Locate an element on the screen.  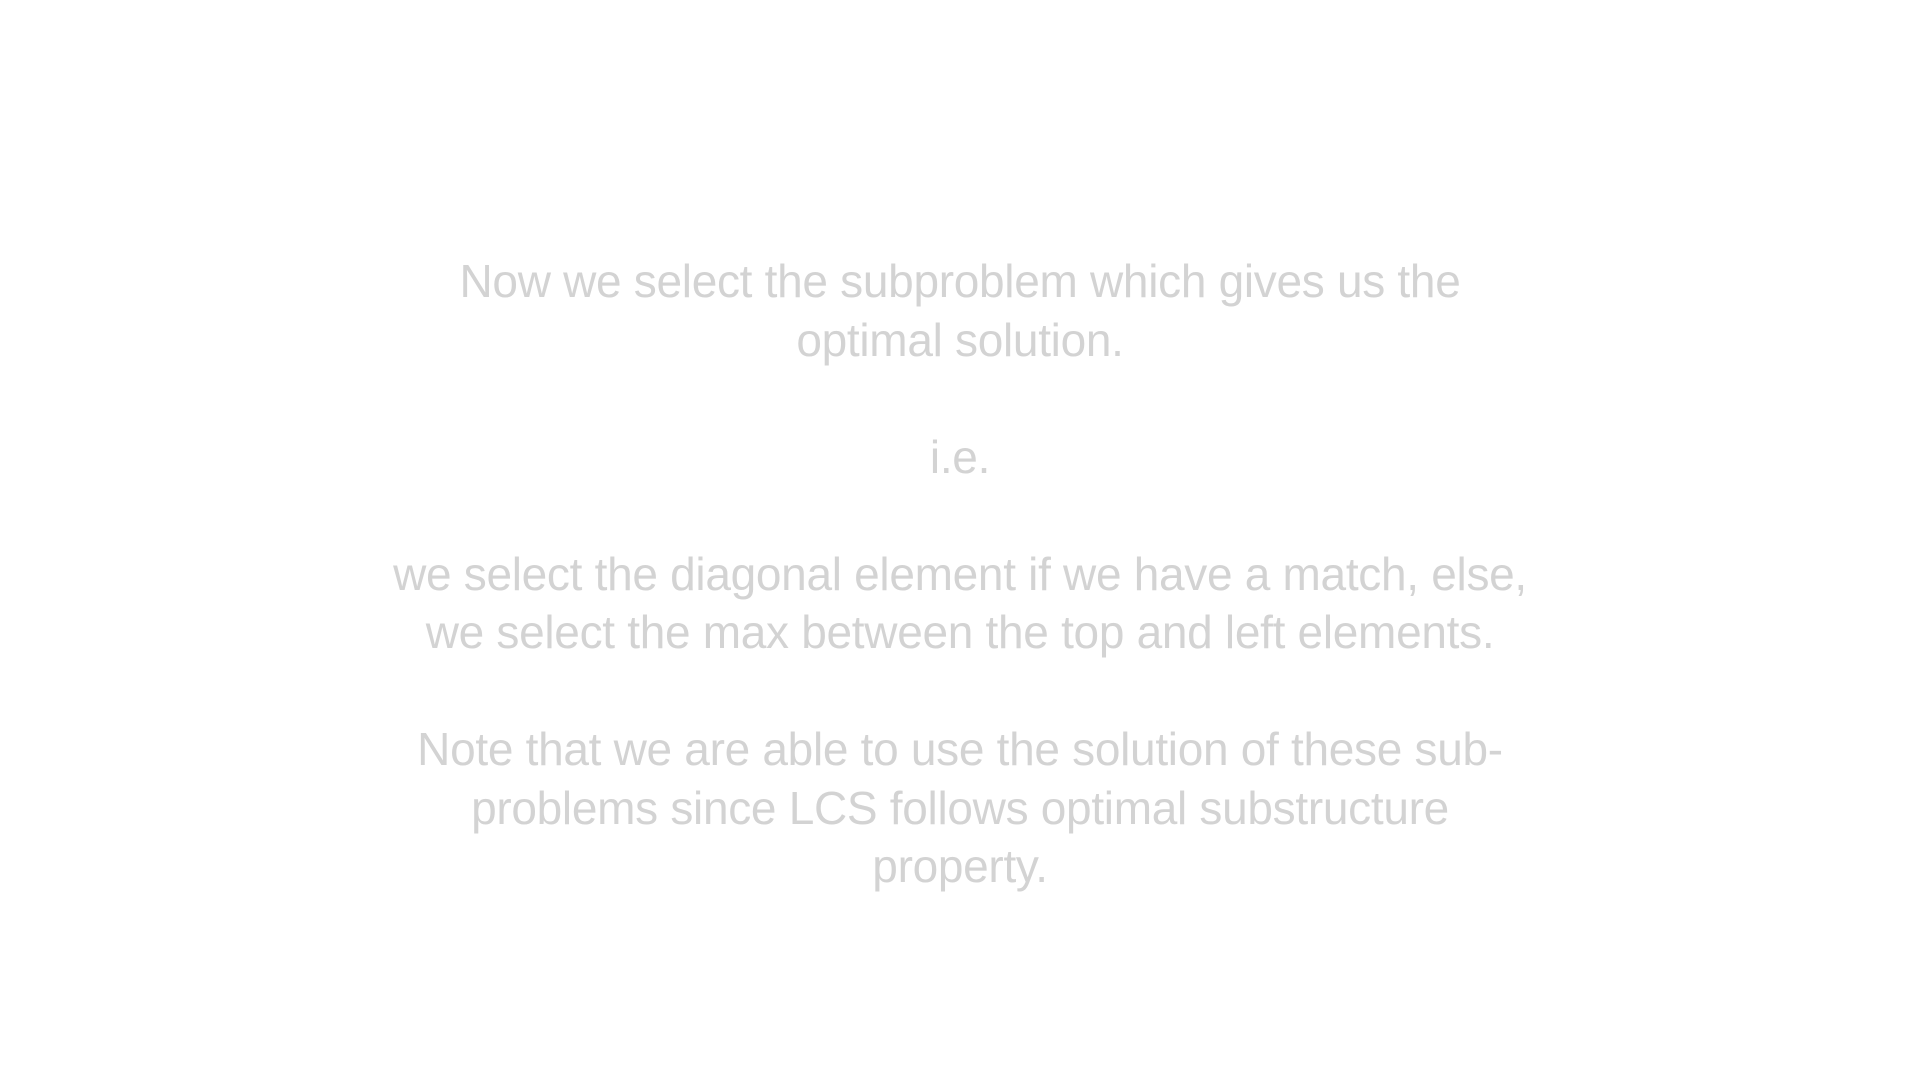
text-line: optimal solution. is located at coordinates (960, 339).